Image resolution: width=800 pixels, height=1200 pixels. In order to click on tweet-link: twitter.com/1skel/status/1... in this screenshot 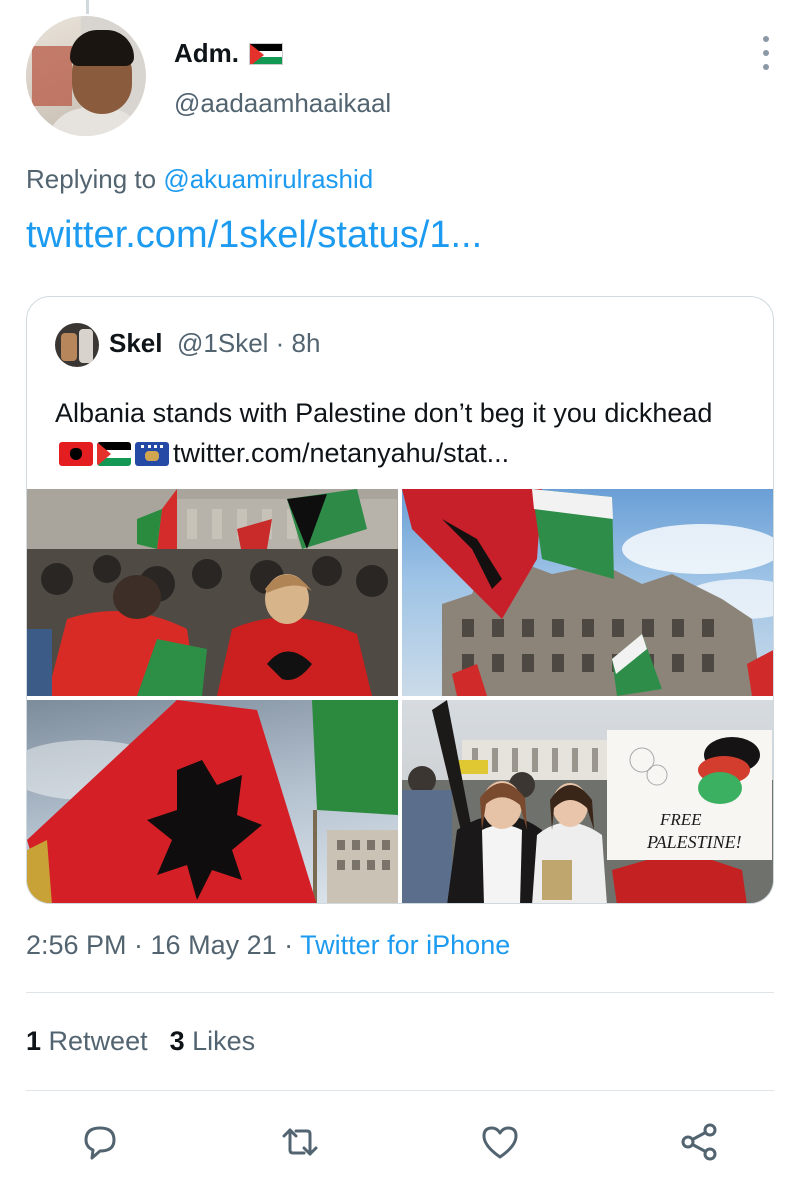, I will do `click(254, 235)`.